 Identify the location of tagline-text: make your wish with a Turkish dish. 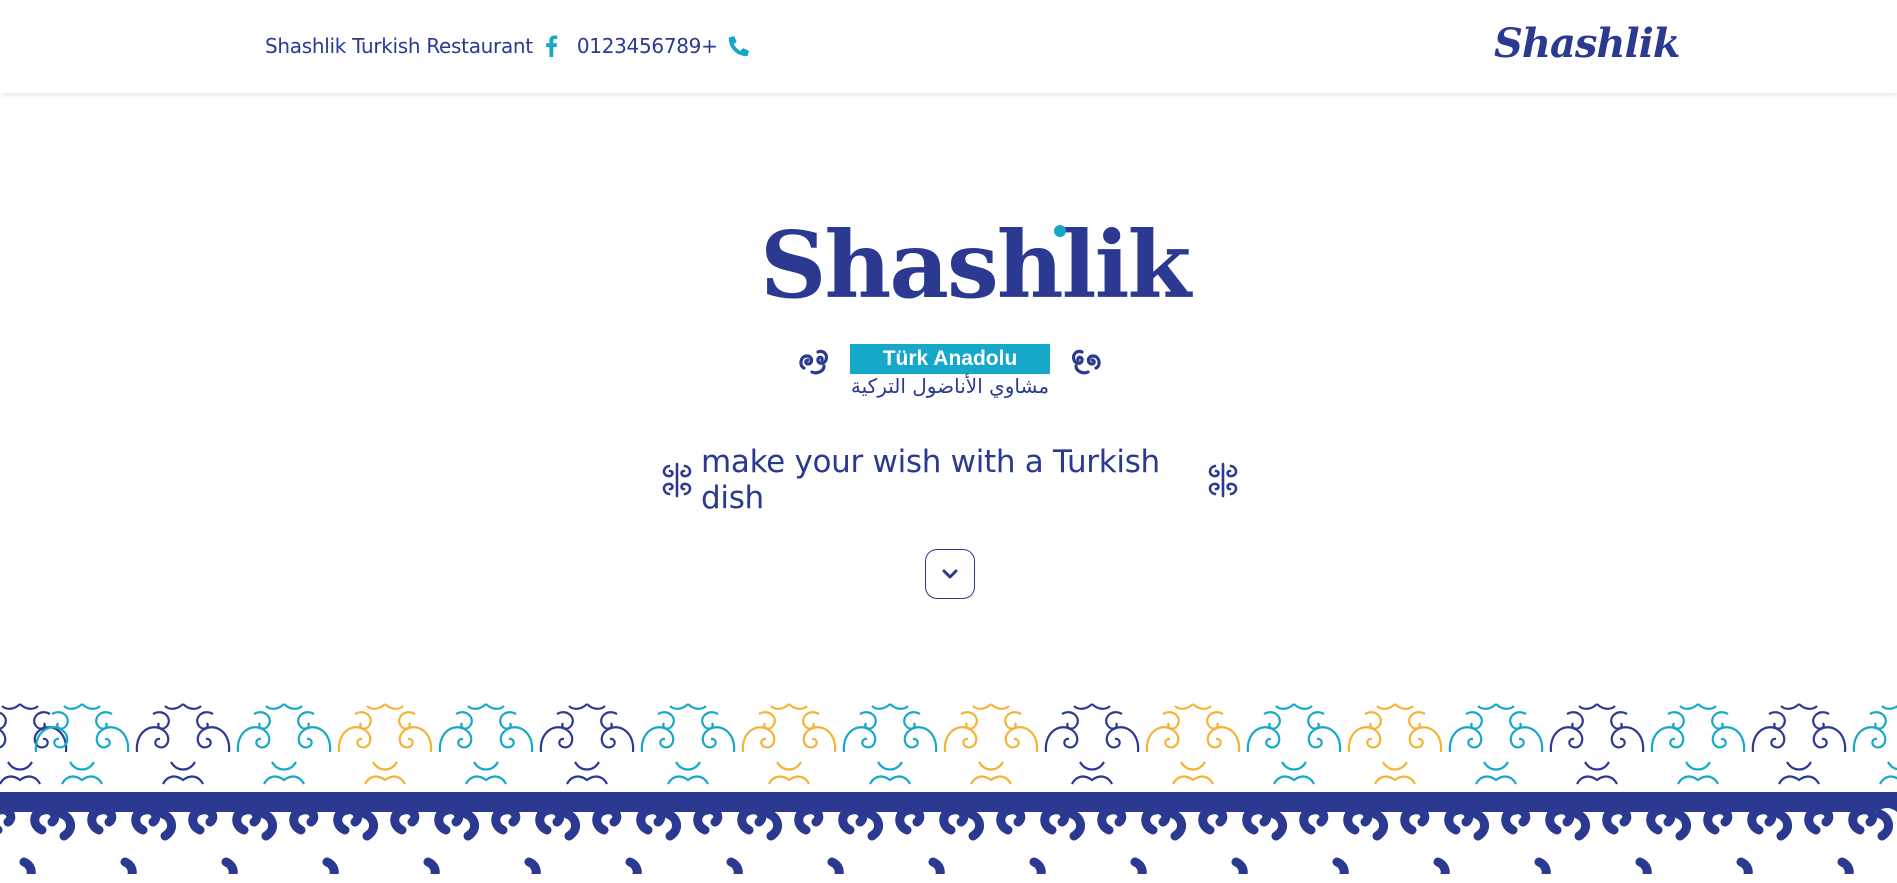
(930, 480).